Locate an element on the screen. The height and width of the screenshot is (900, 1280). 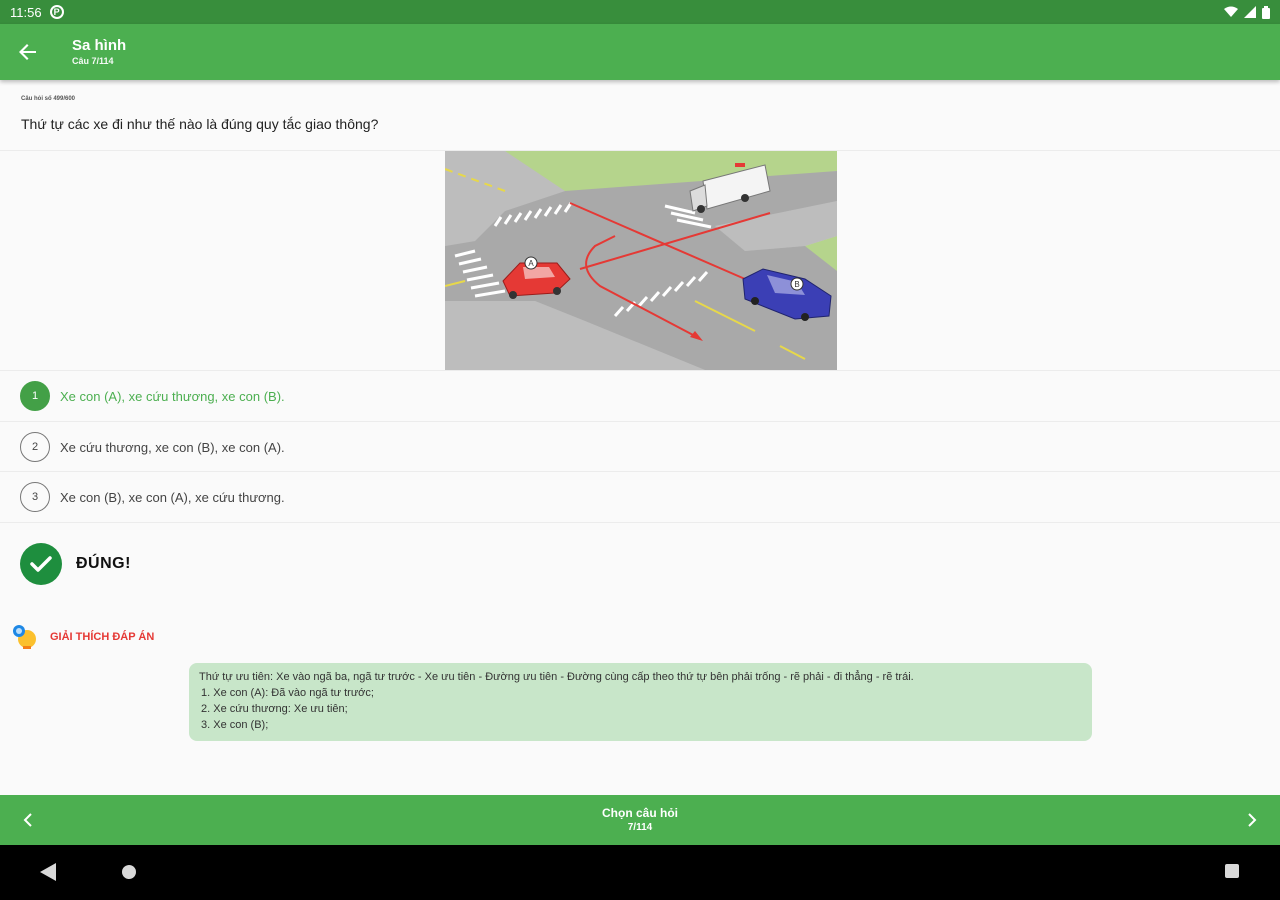
question-image: A B is located at coordinates (641, 260).